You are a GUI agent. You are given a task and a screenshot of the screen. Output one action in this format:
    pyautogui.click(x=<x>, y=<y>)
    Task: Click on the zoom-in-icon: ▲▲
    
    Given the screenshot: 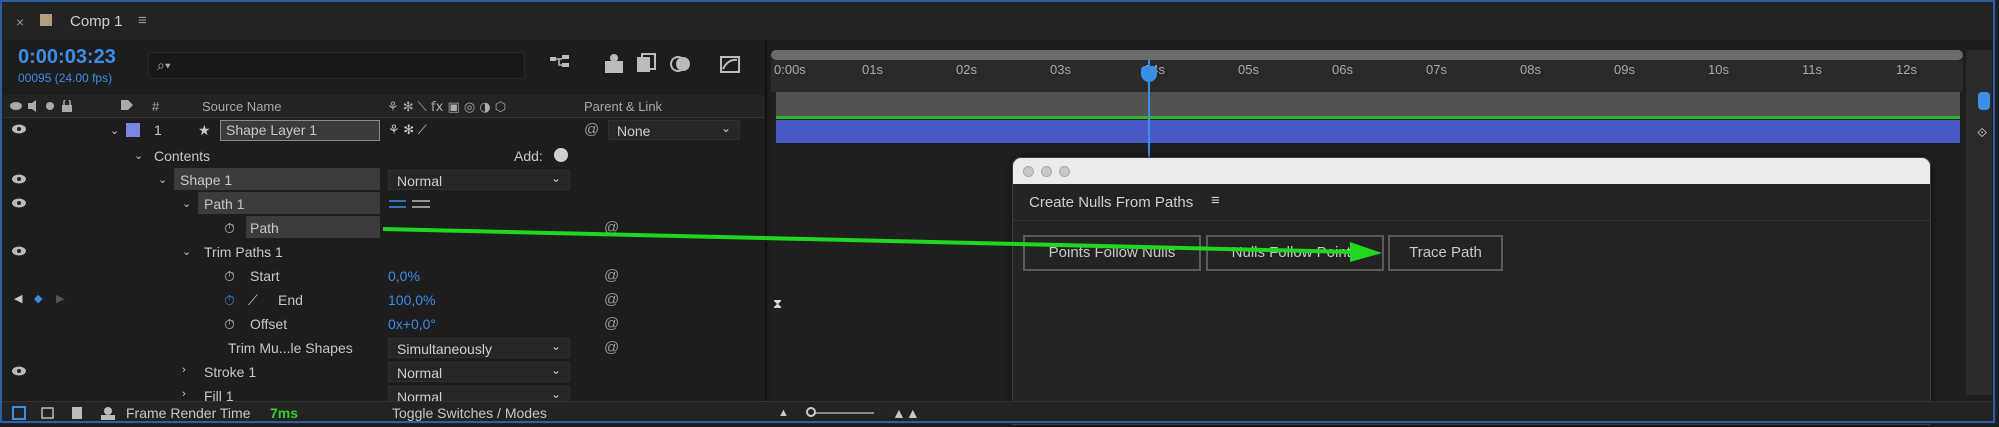 What is the action you would take?
    pyautogui.click(x=906, y=413)
    